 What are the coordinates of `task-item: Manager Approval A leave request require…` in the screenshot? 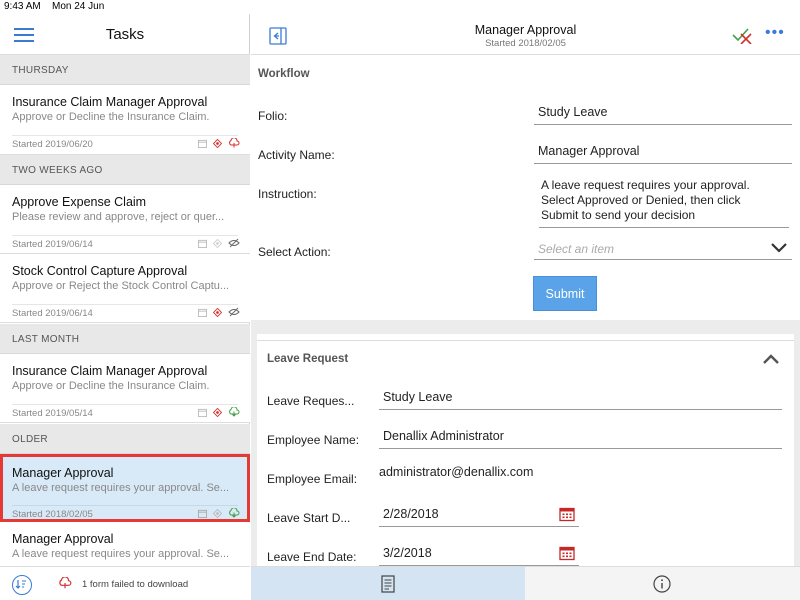 It's located at (125, 544).